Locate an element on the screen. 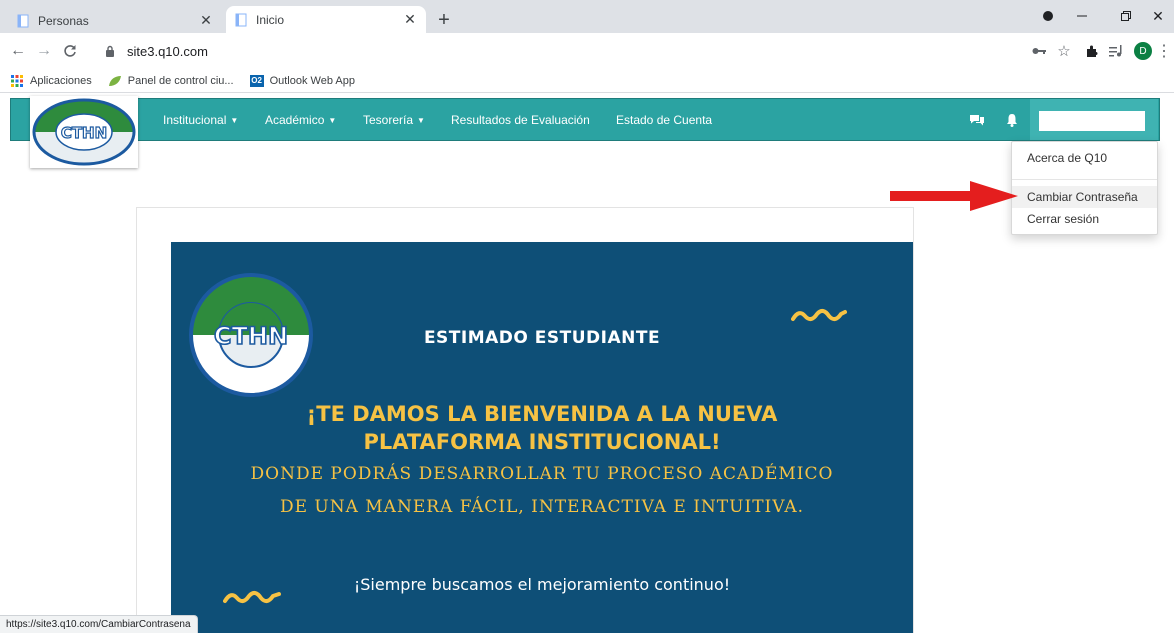 The width and height of the screenshot is (1174, 633). bookmark-apps: Aplicaciones is located at coordinates (51, 81).